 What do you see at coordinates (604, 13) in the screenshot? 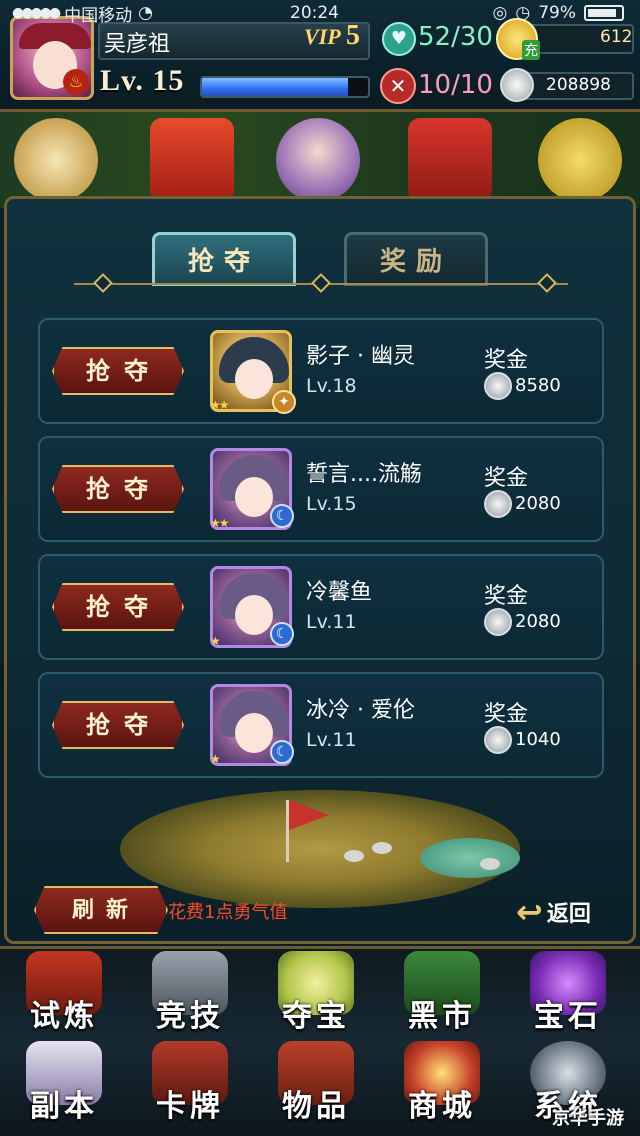
I see `battery-icon` at bounding box center [604, 13].